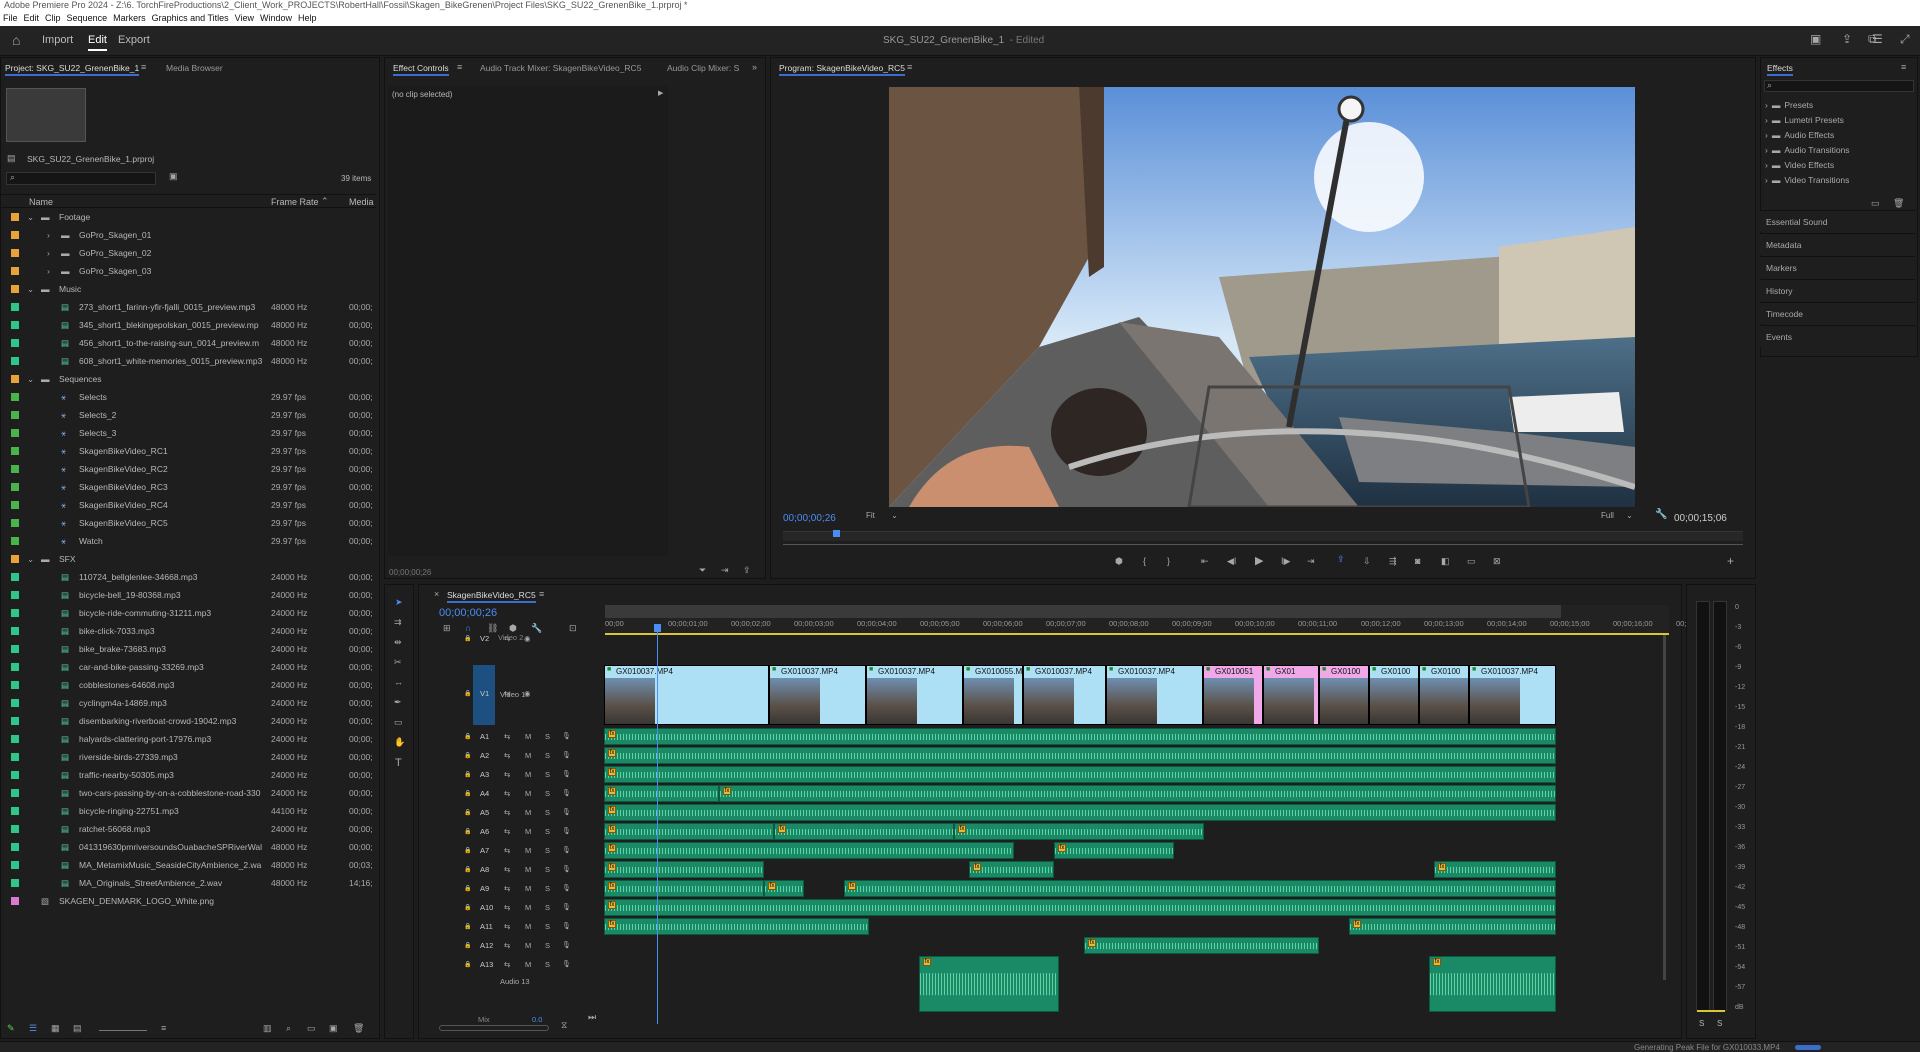  Describe the element at coordinates (527, 639) in the screenshot. I see `eye-icon: ◉` at that location.